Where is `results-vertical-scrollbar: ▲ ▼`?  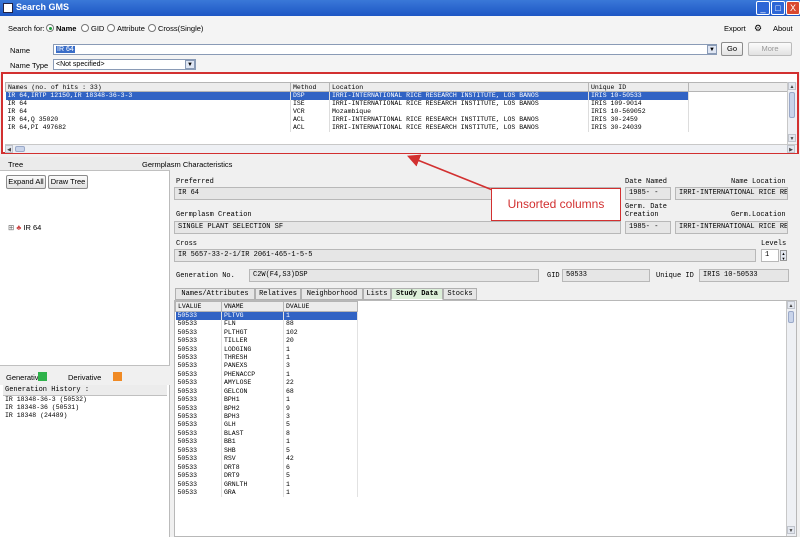 results-vertical-scrollbar: ▲ ▼ is located at coordinates (792, 113).